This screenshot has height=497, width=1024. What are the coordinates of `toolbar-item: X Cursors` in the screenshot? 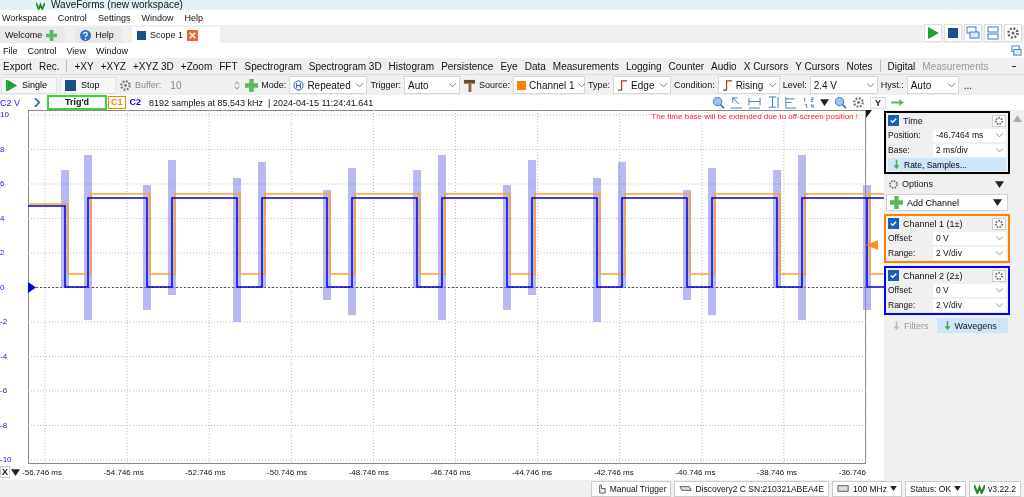 It's located at (766, 66).